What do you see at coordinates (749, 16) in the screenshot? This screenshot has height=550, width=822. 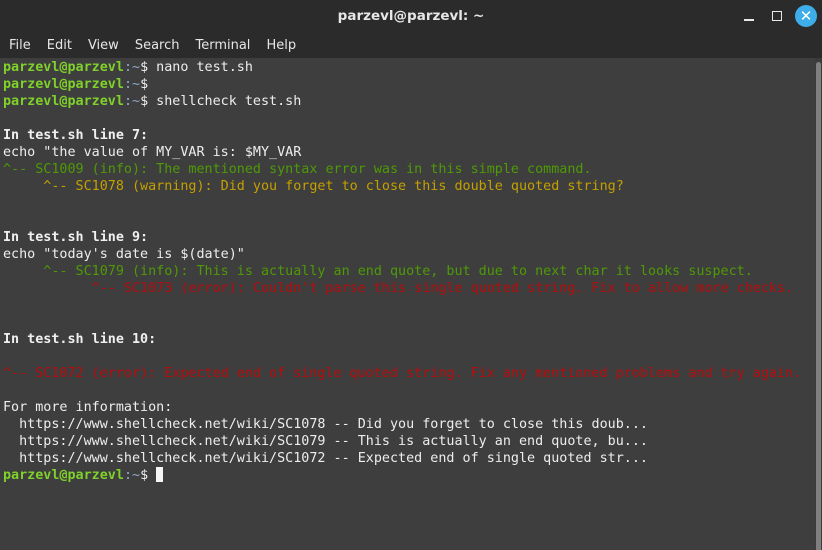 I see `minimize-button` at bounding box center [749, 16].